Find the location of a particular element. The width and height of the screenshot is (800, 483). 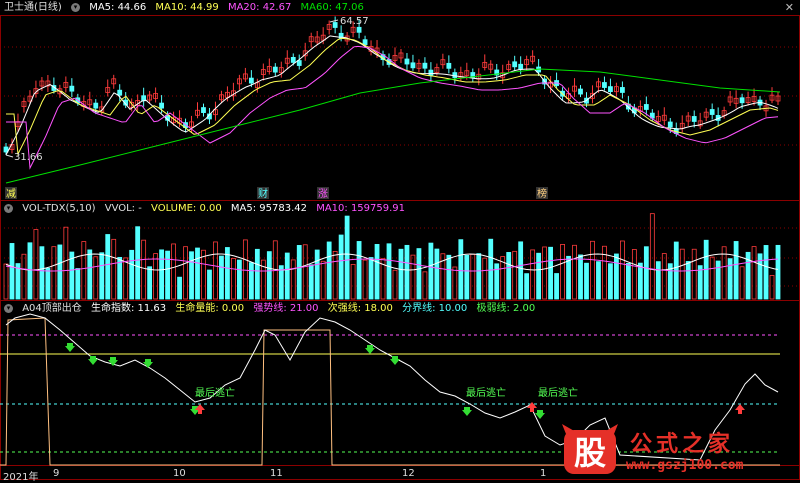

low-price-label: 31.66 is located at coordinates (28, 157).